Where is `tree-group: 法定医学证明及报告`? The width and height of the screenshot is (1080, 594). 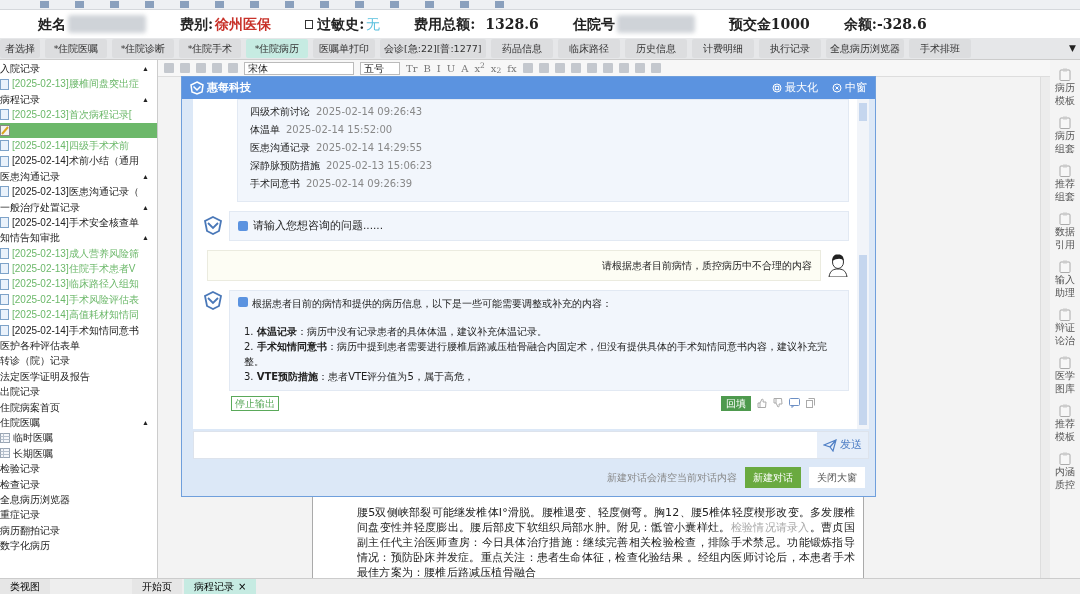 tree-group: 法定医学证明及报告 is located at coordinates (45, 376).